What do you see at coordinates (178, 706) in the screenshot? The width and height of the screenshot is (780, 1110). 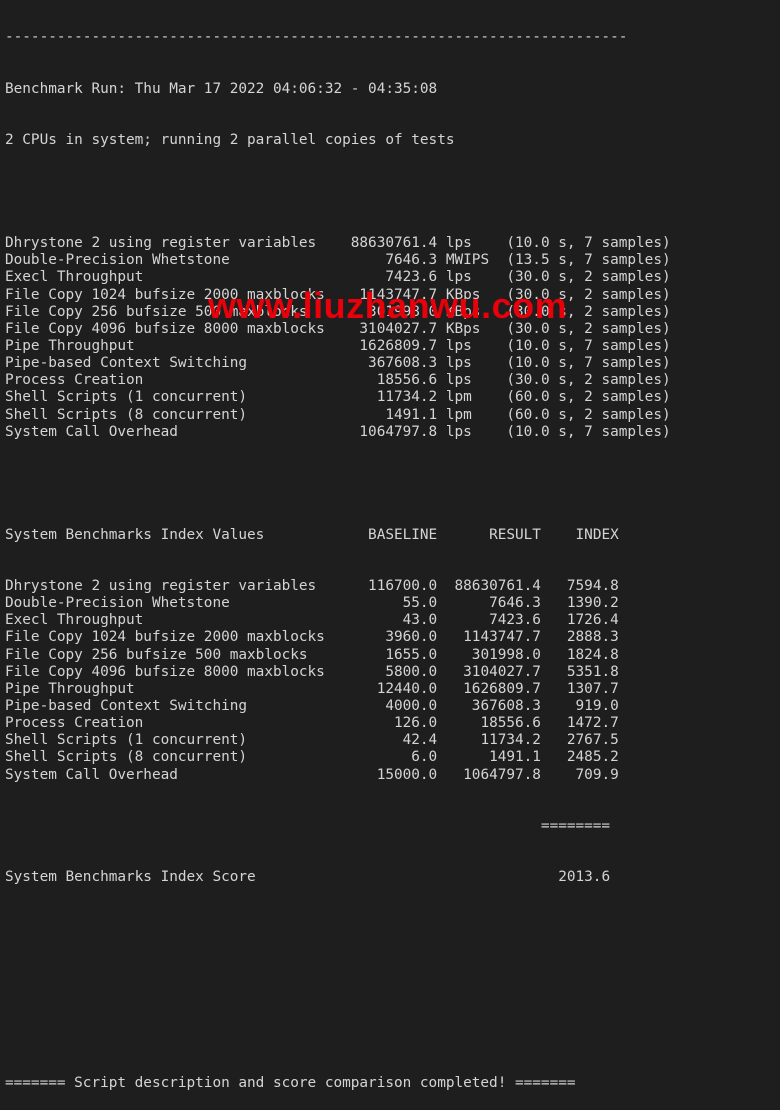 I see `index-test-name: Pipe-based Context Switching` at bounding box center [178, 706].